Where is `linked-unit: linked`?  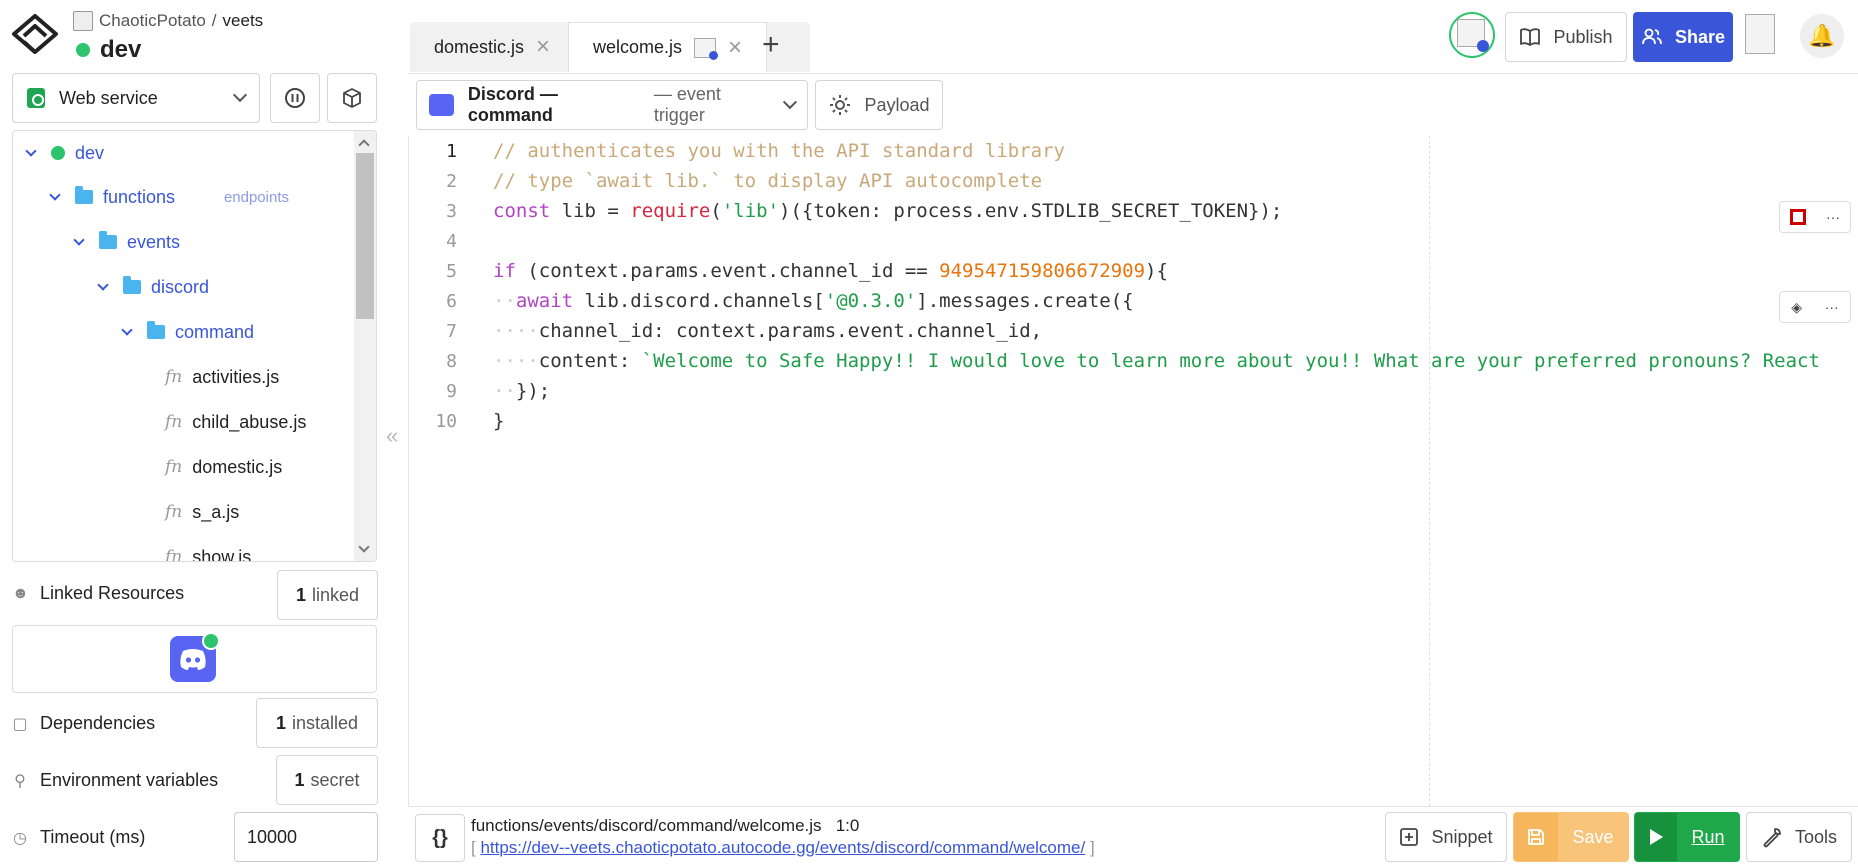
linked-unit: linked is located at coordinates (335, 594).